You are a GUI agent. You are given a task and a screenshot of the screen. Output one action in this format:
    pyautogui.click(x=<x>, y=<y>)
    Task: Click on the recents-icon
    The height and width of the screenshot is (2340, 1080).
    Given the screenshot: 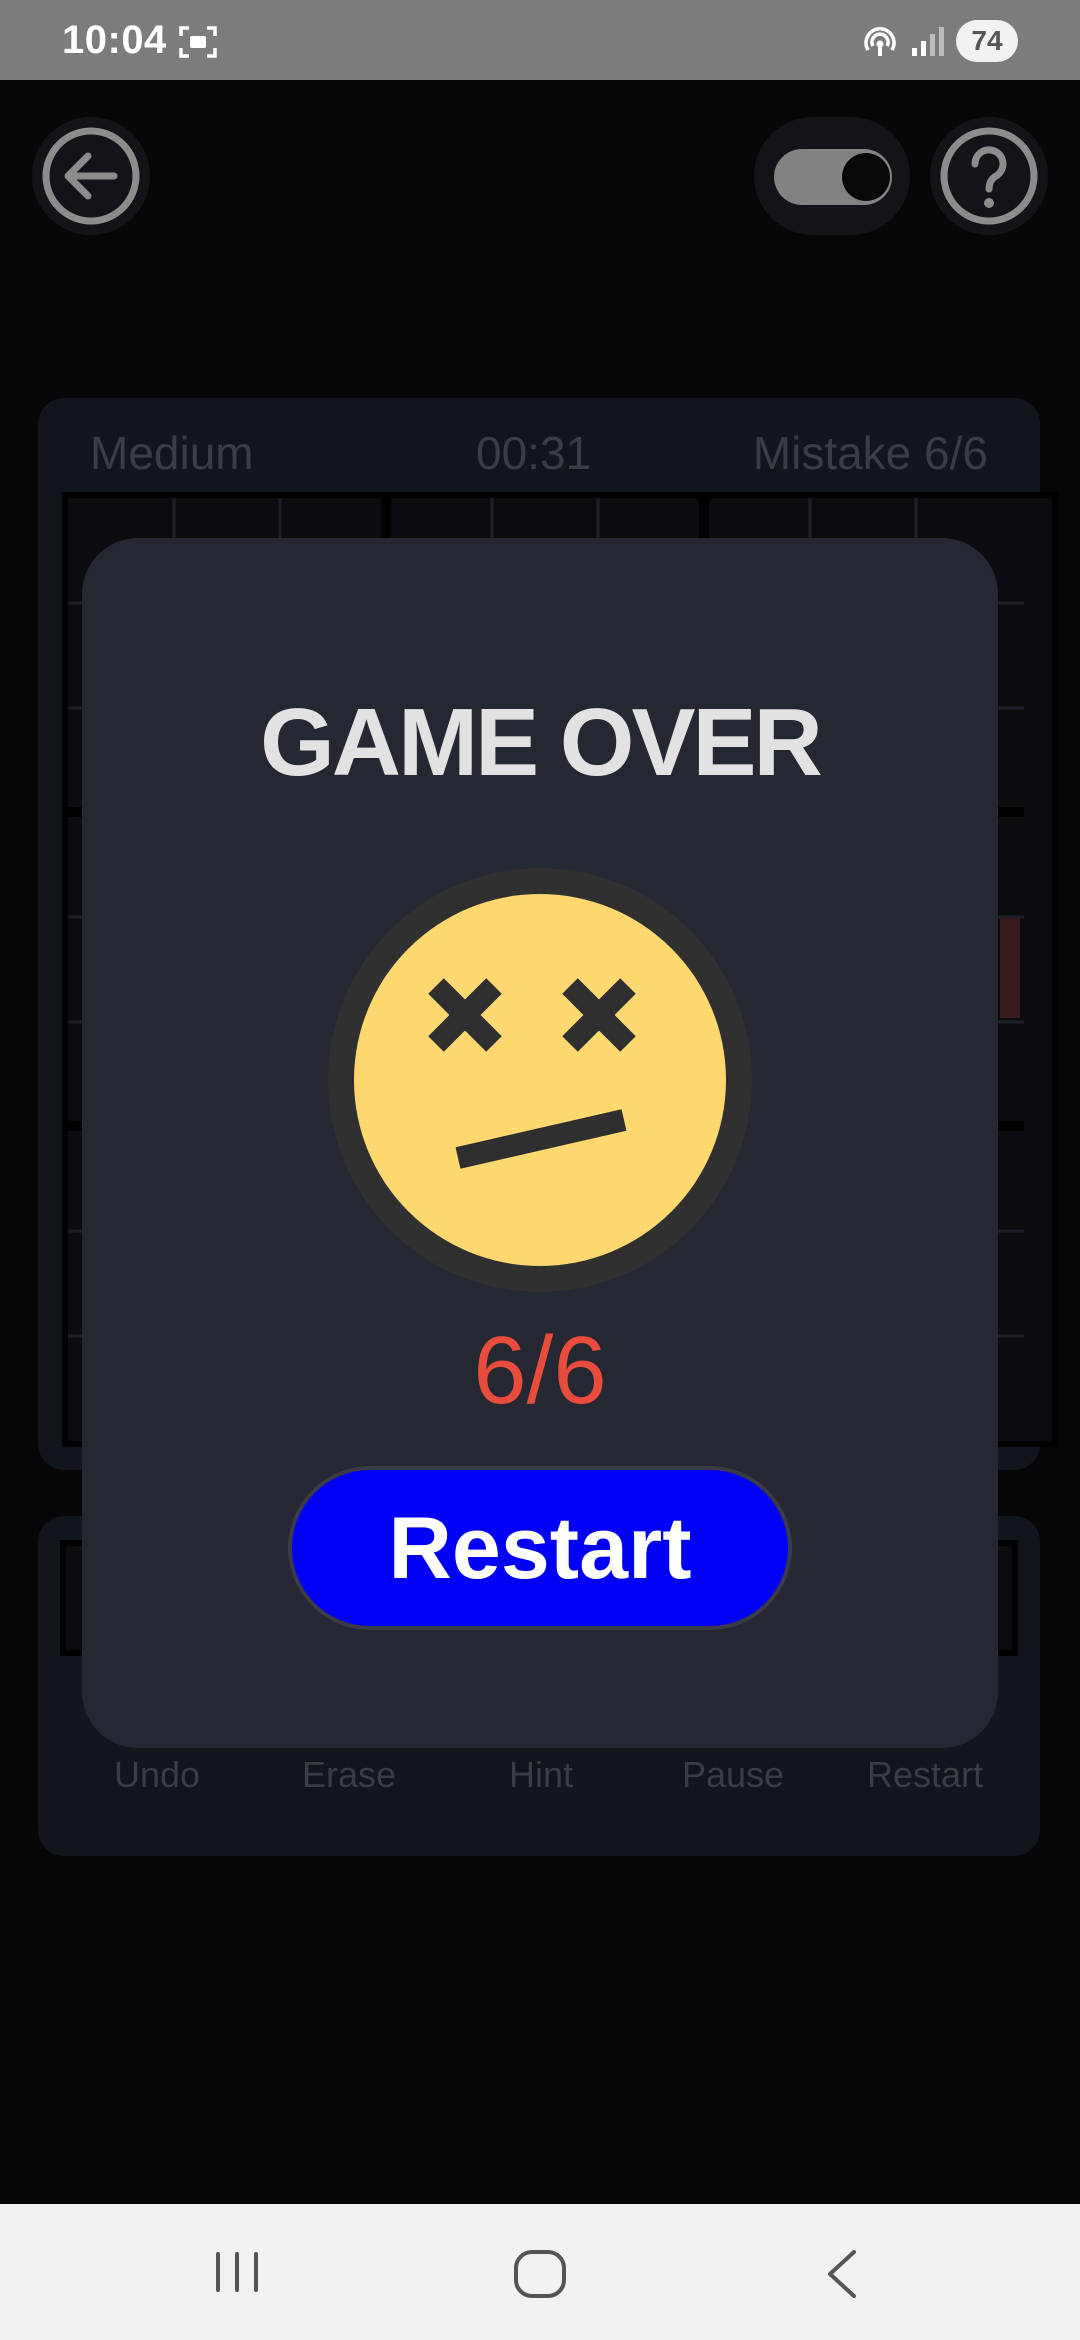 What is the action you would take?
    pyautogui.click(x=237, y=2272)
    